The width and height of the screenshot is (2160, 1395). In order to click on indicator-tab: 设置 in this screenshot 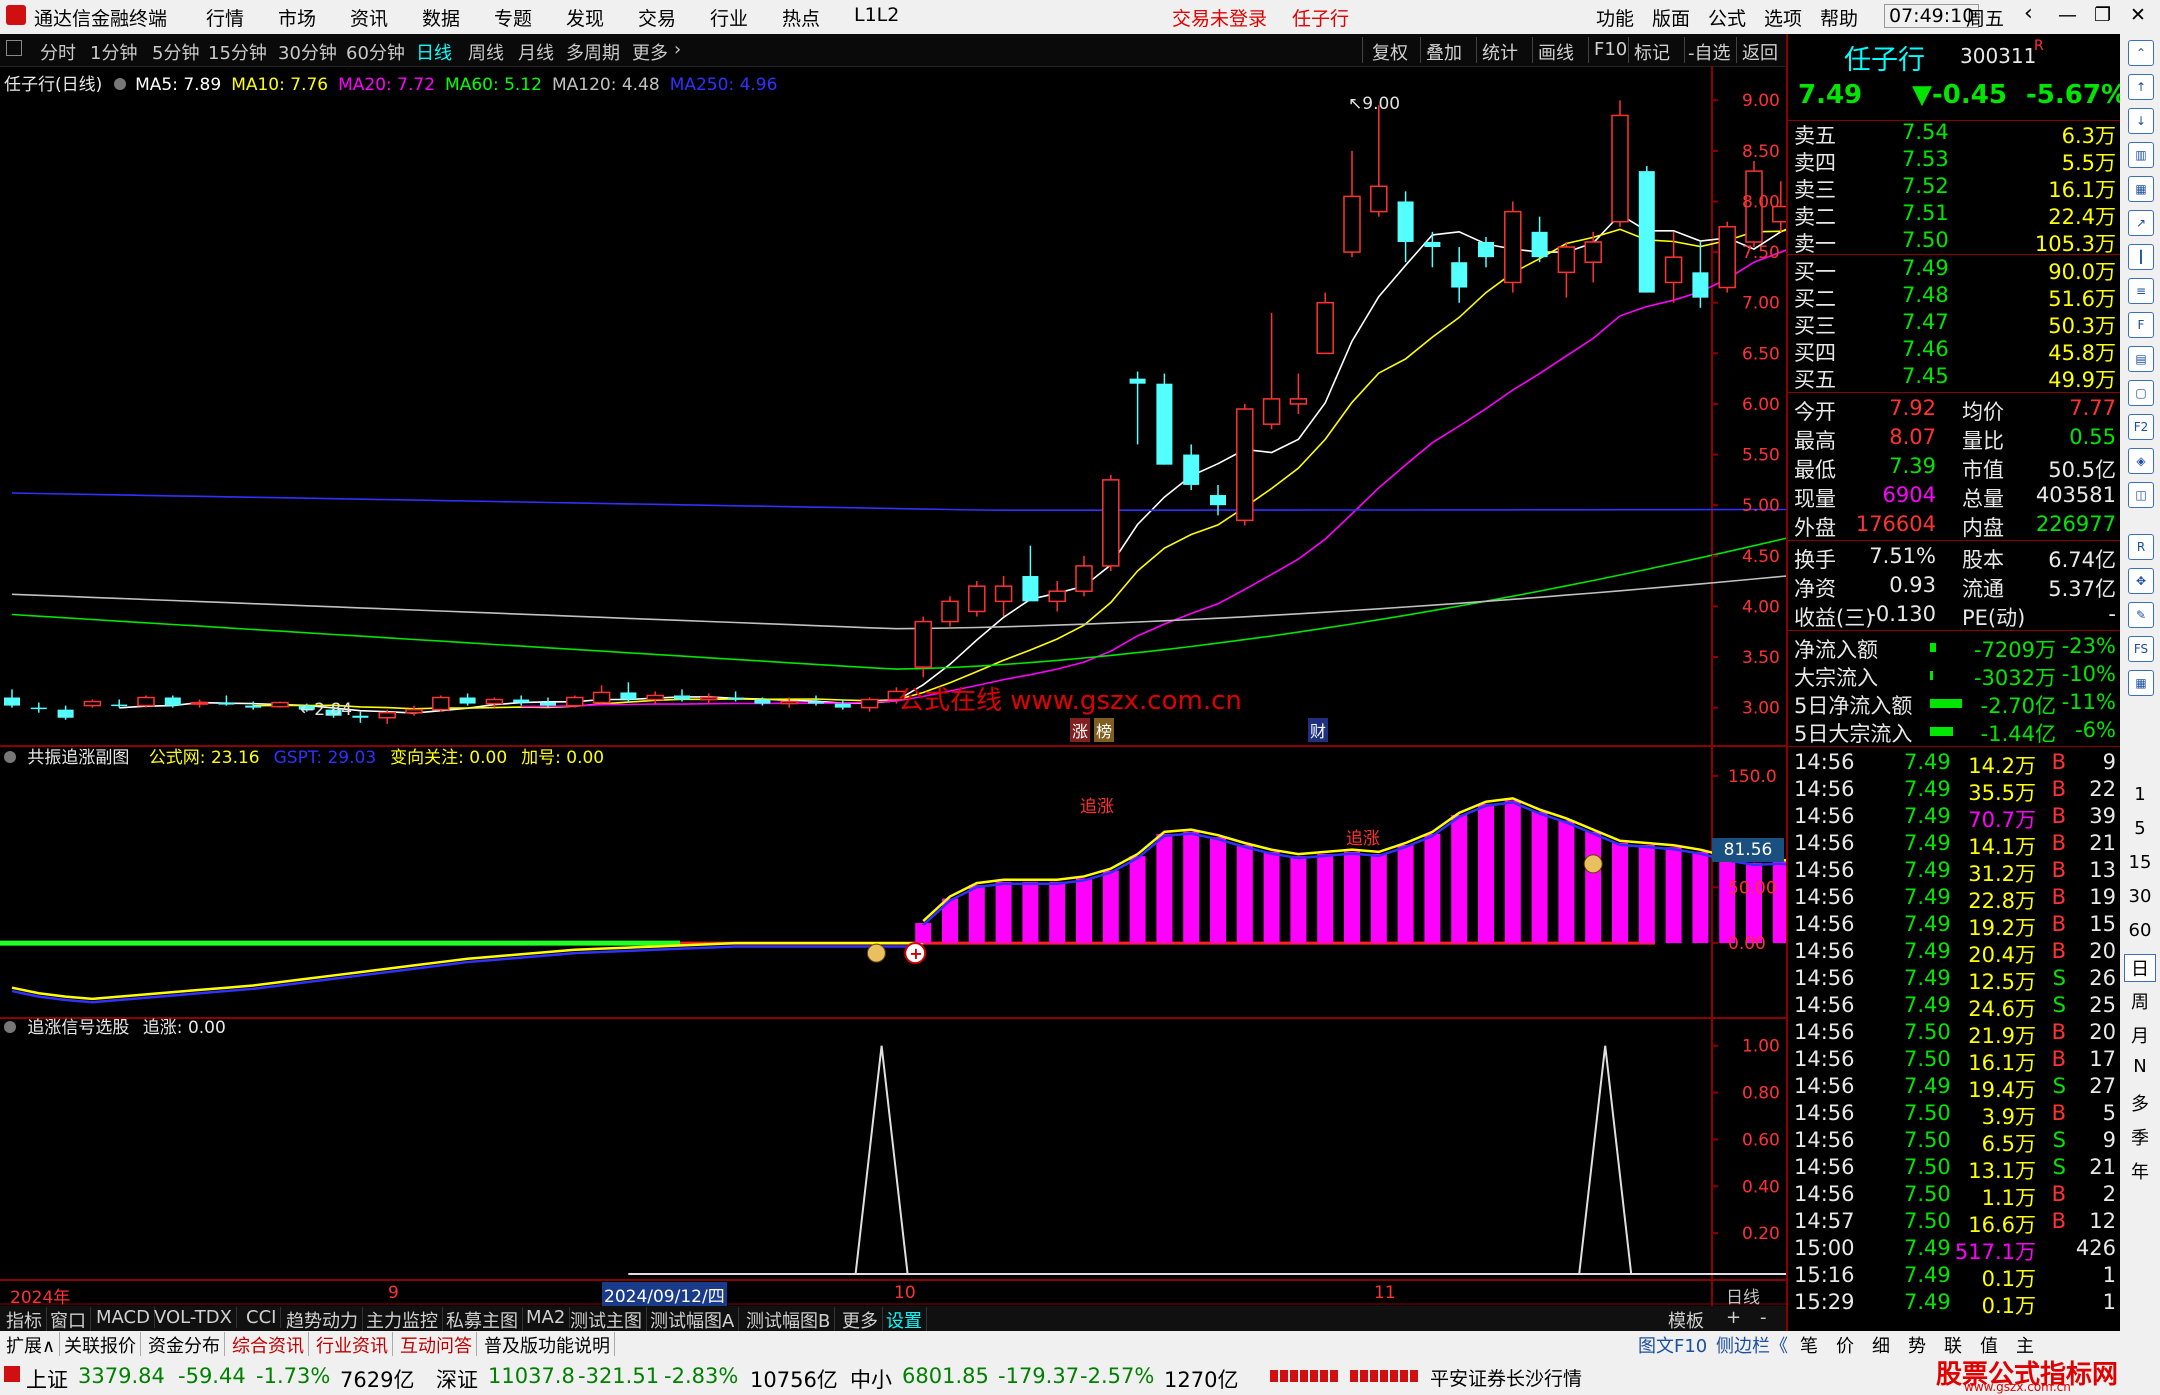, I will do `click(904, 1320)`.